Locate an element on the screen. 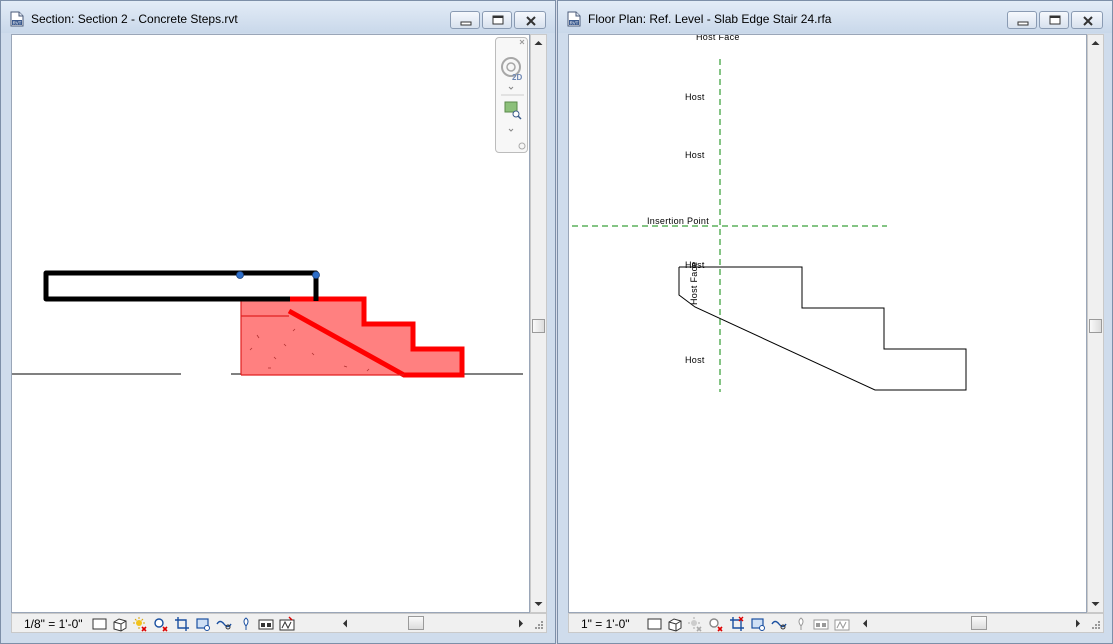  insertion-point-label: Insertion Point is located at coordinates (678, 221).